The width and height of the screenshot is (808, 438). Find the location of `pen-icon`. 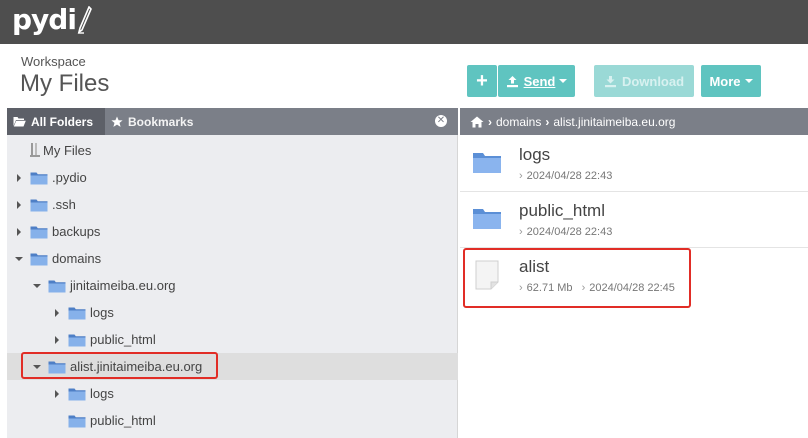

pen-icon is located at coordinates (84, 20).